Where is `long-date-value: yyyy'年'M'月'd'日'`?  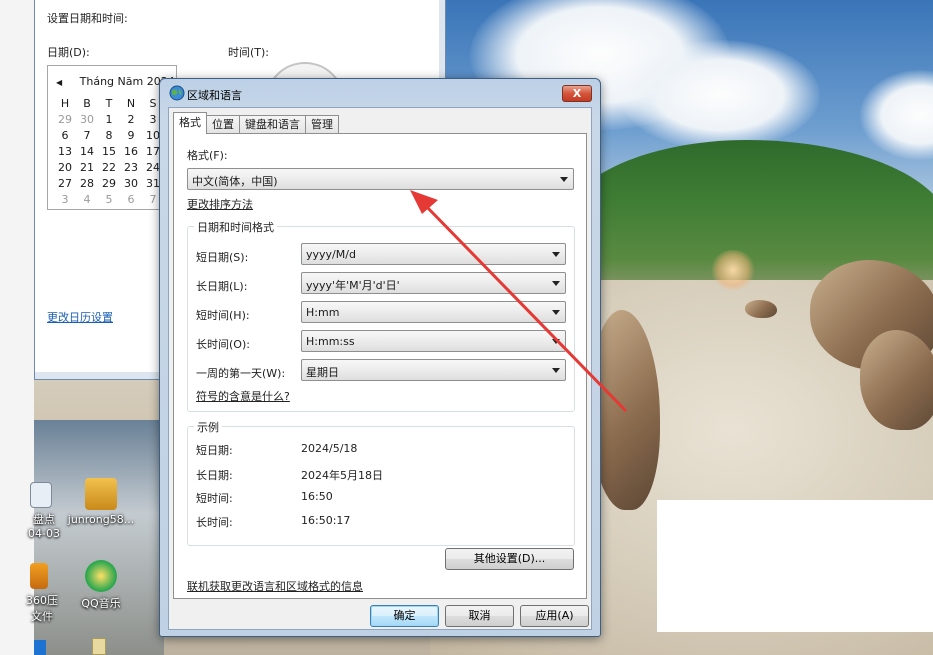 long-date-value: yyyy'年'M'月'd'日' is located at coordinates (353, 285).